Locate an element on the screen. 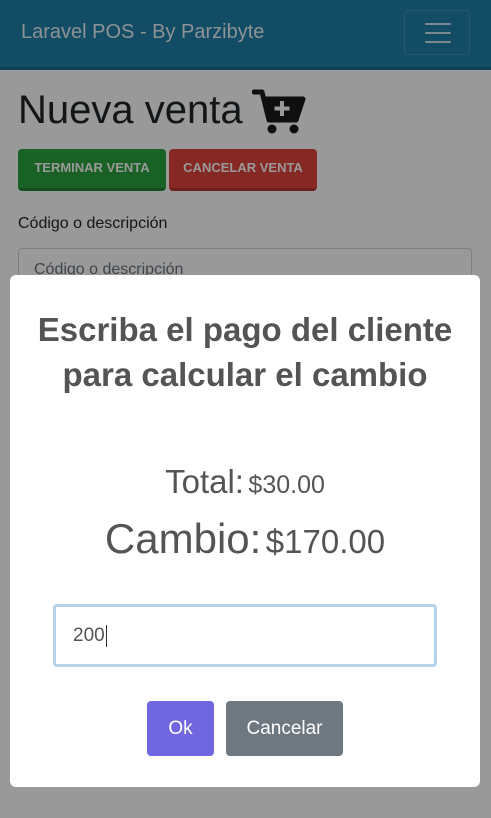 The height and width of the screenshot is (818, 491). change-line: Cambio: $170.00 is located at coordinates (245, 539).